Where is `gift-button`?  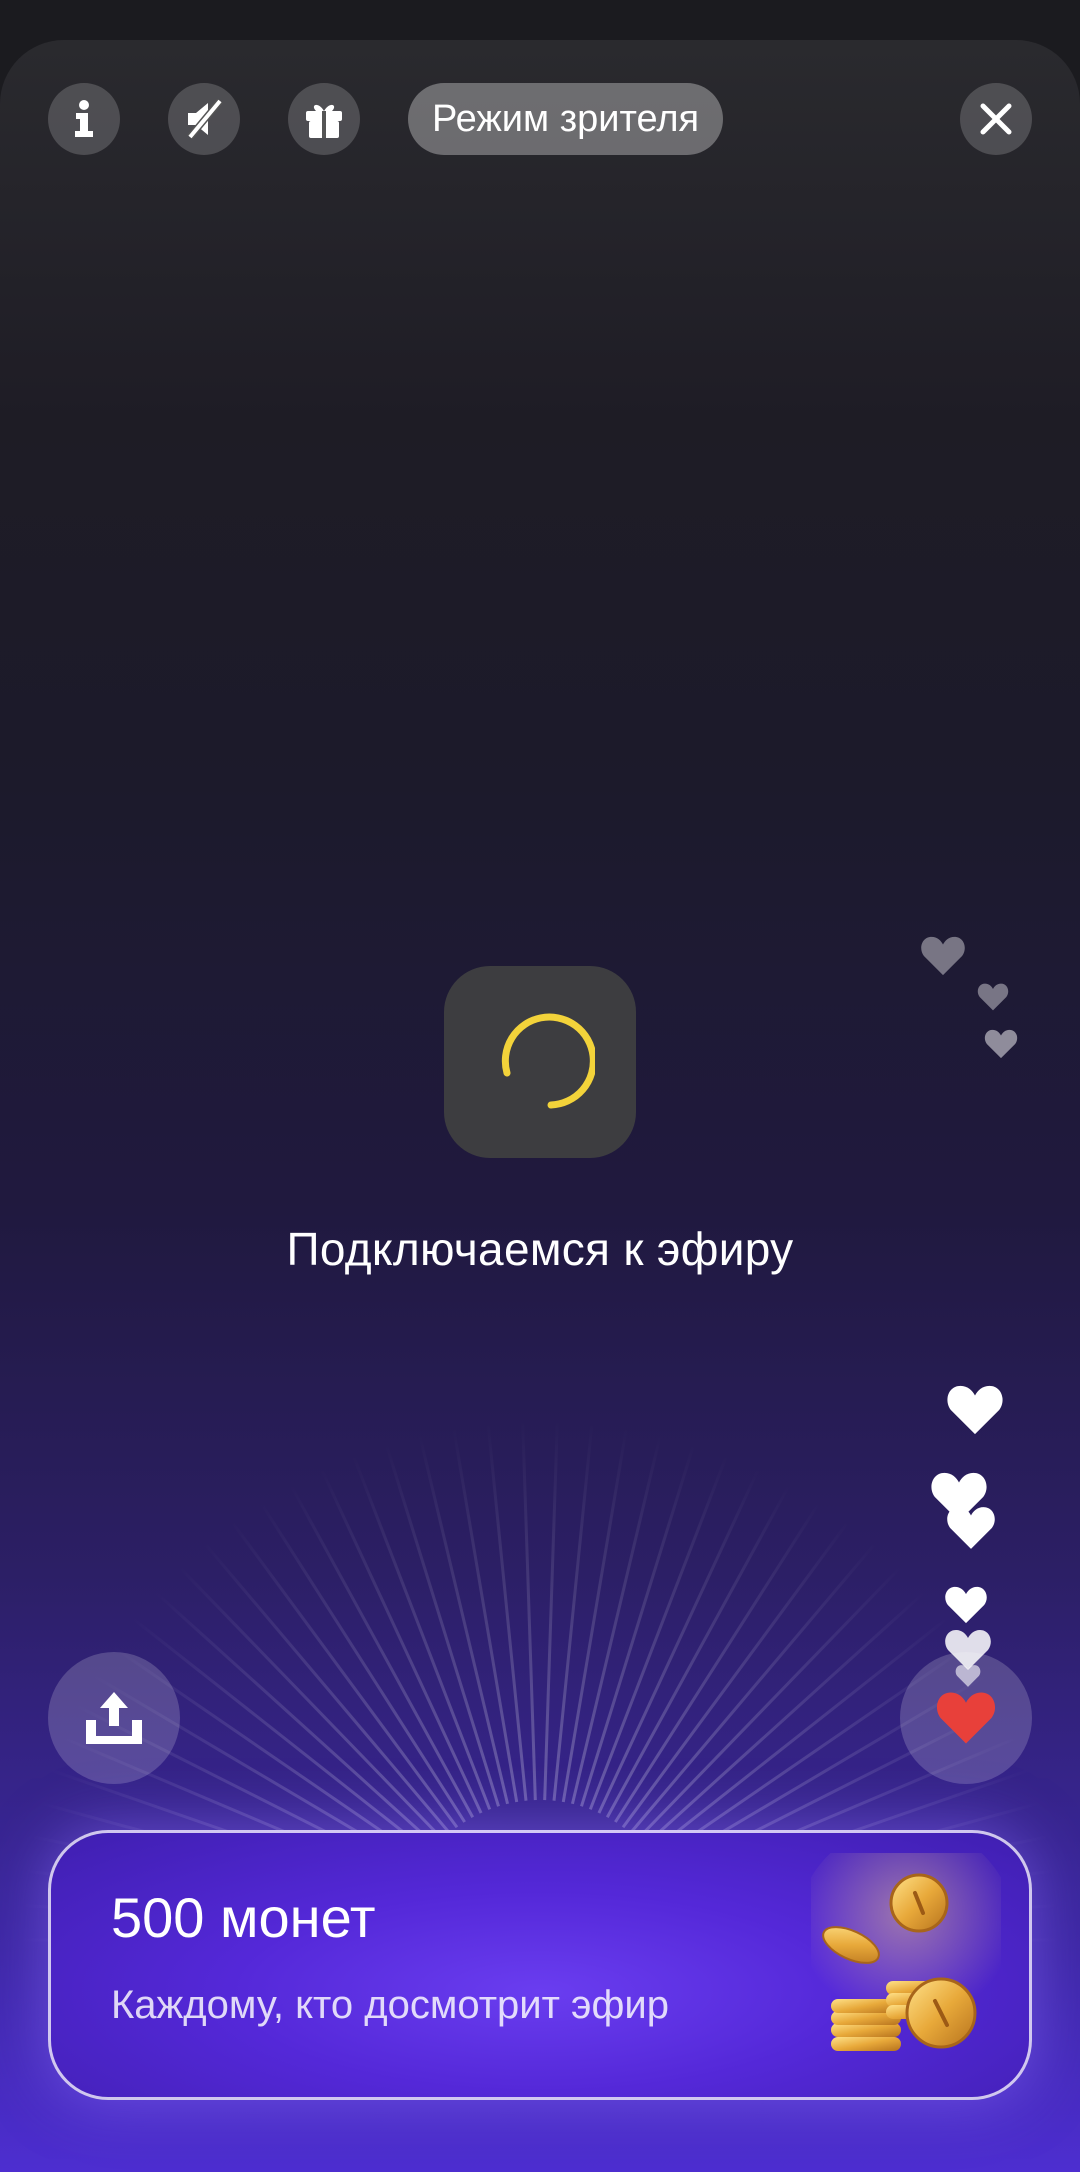 gift-button is located at coordinates (324, 119).